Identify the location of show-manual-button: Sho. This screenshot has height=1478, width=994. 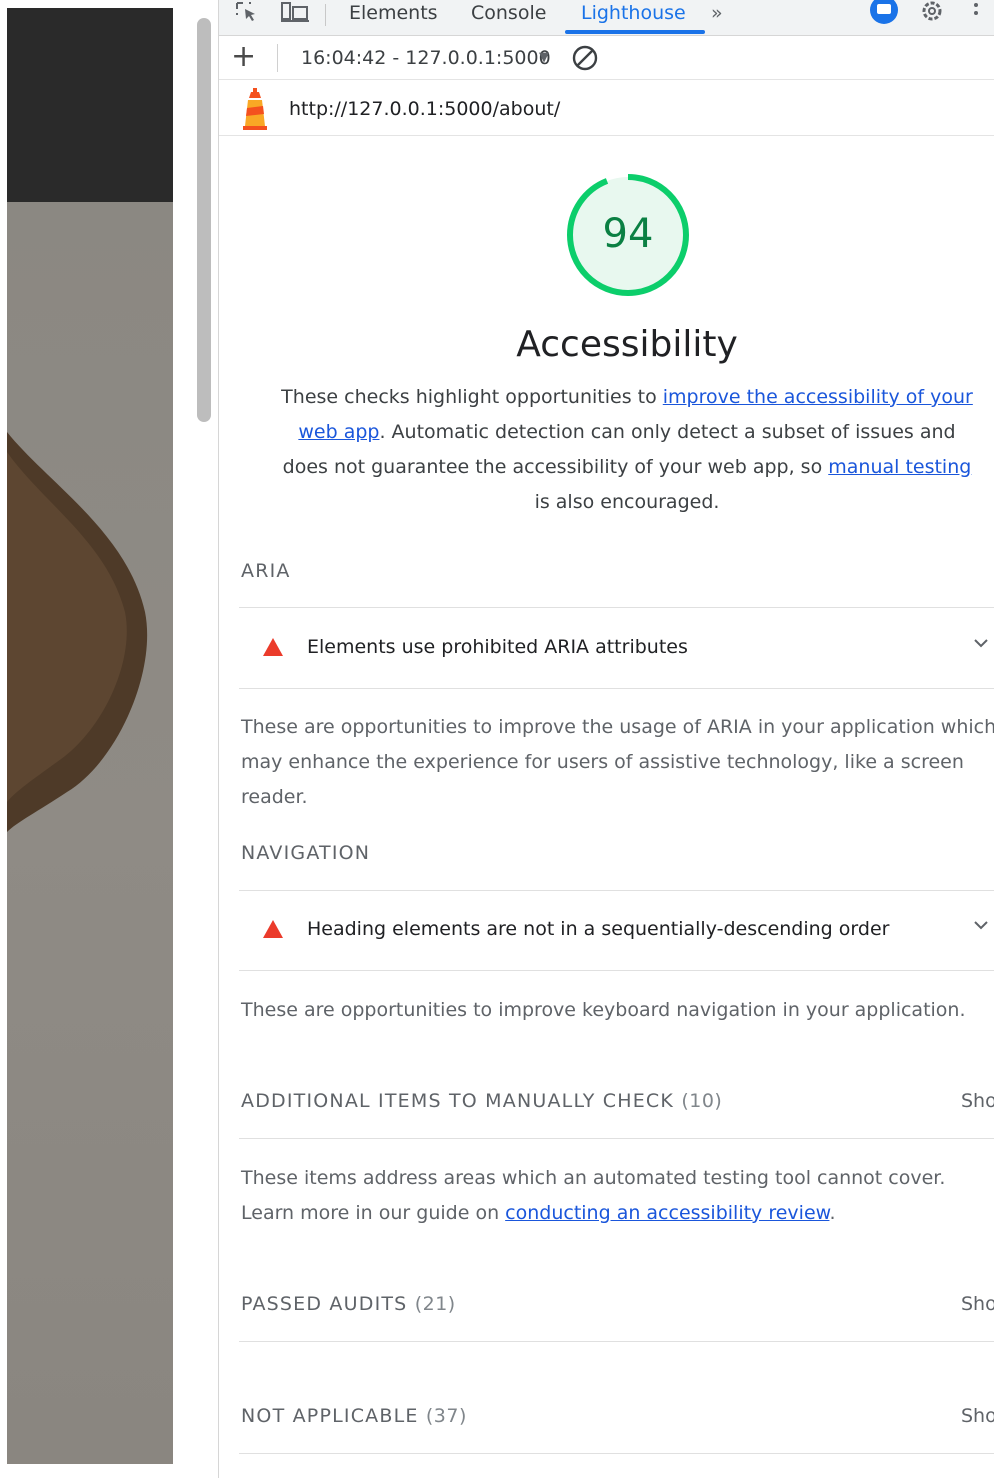
(977, 1101).